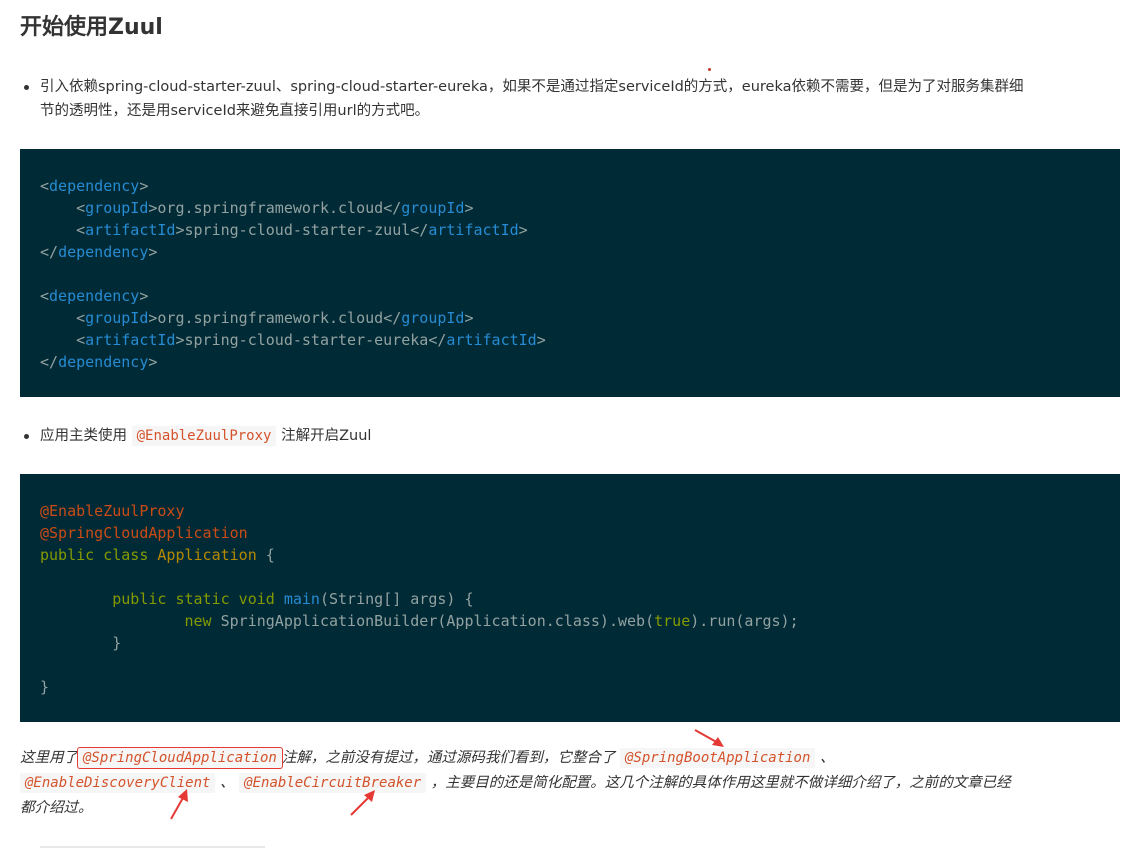  Describe the element at coordinates (56, 808) in the screenshot. I see `note-text: 都介绍过。` at that location.